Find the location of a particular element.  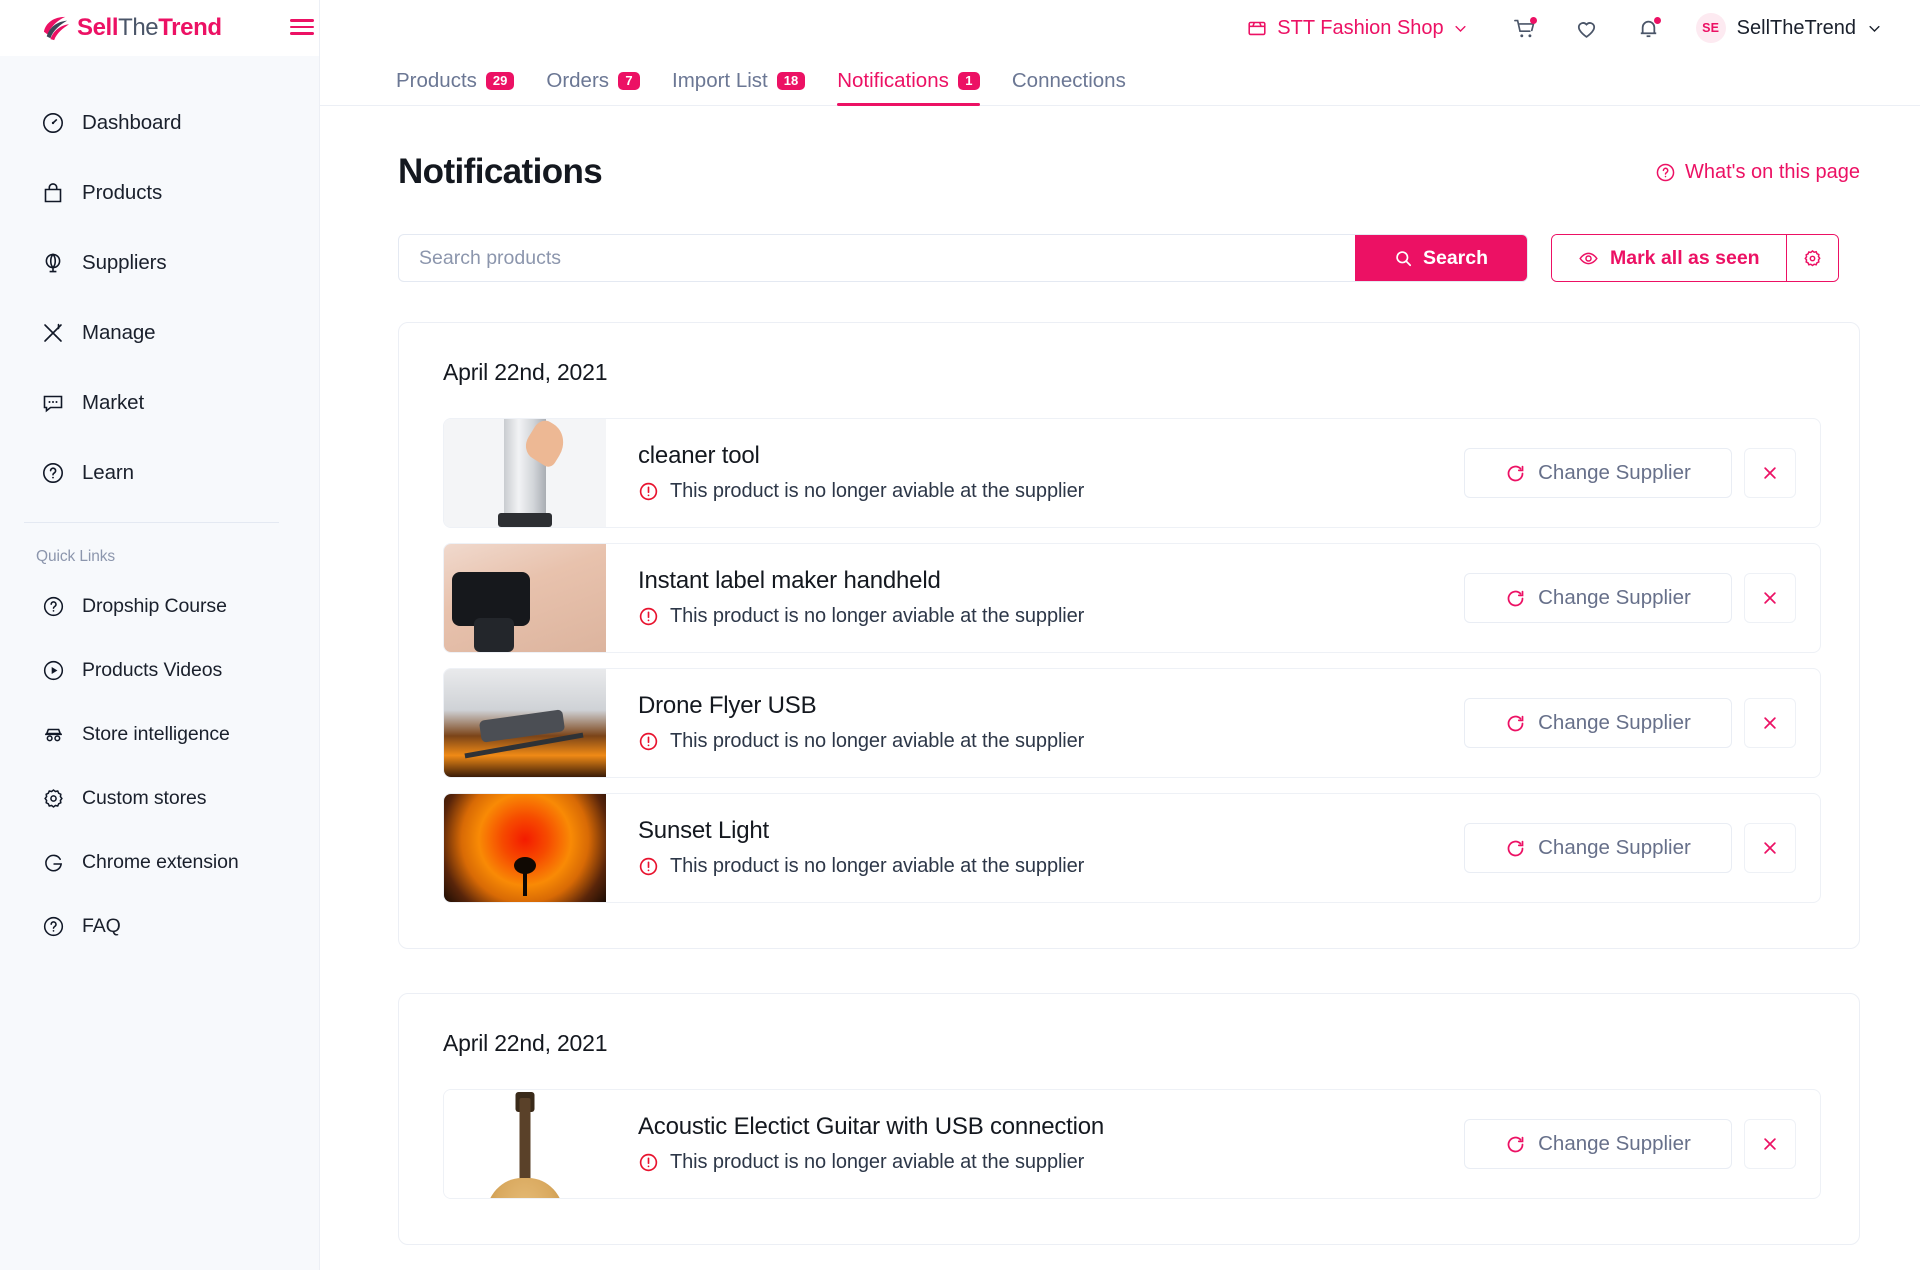

brand-sell: Sell is located at coordinates (98, 27).